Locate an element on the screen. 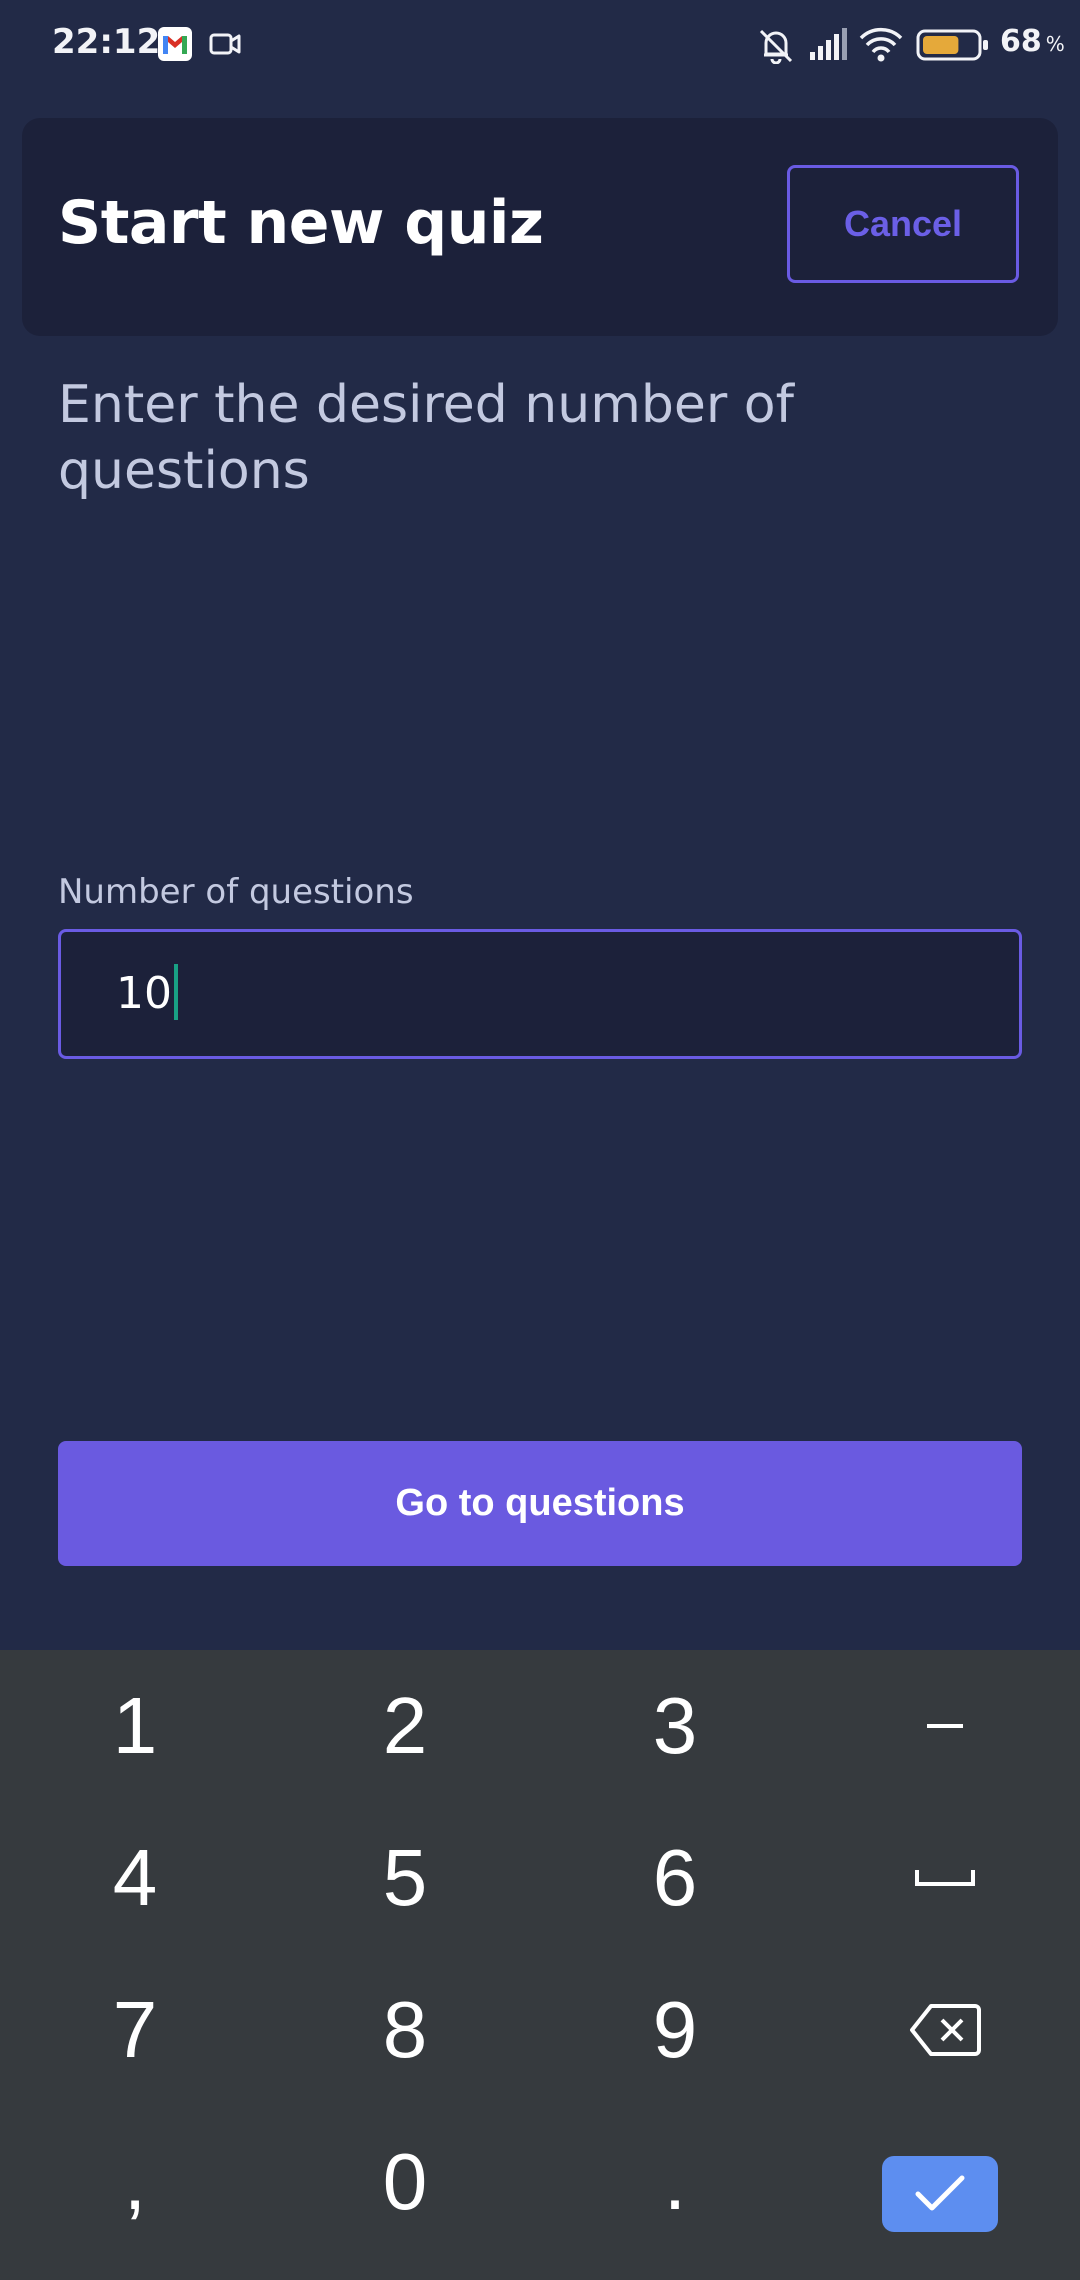  key-4: 4 is located at coordinates (135, 1878).